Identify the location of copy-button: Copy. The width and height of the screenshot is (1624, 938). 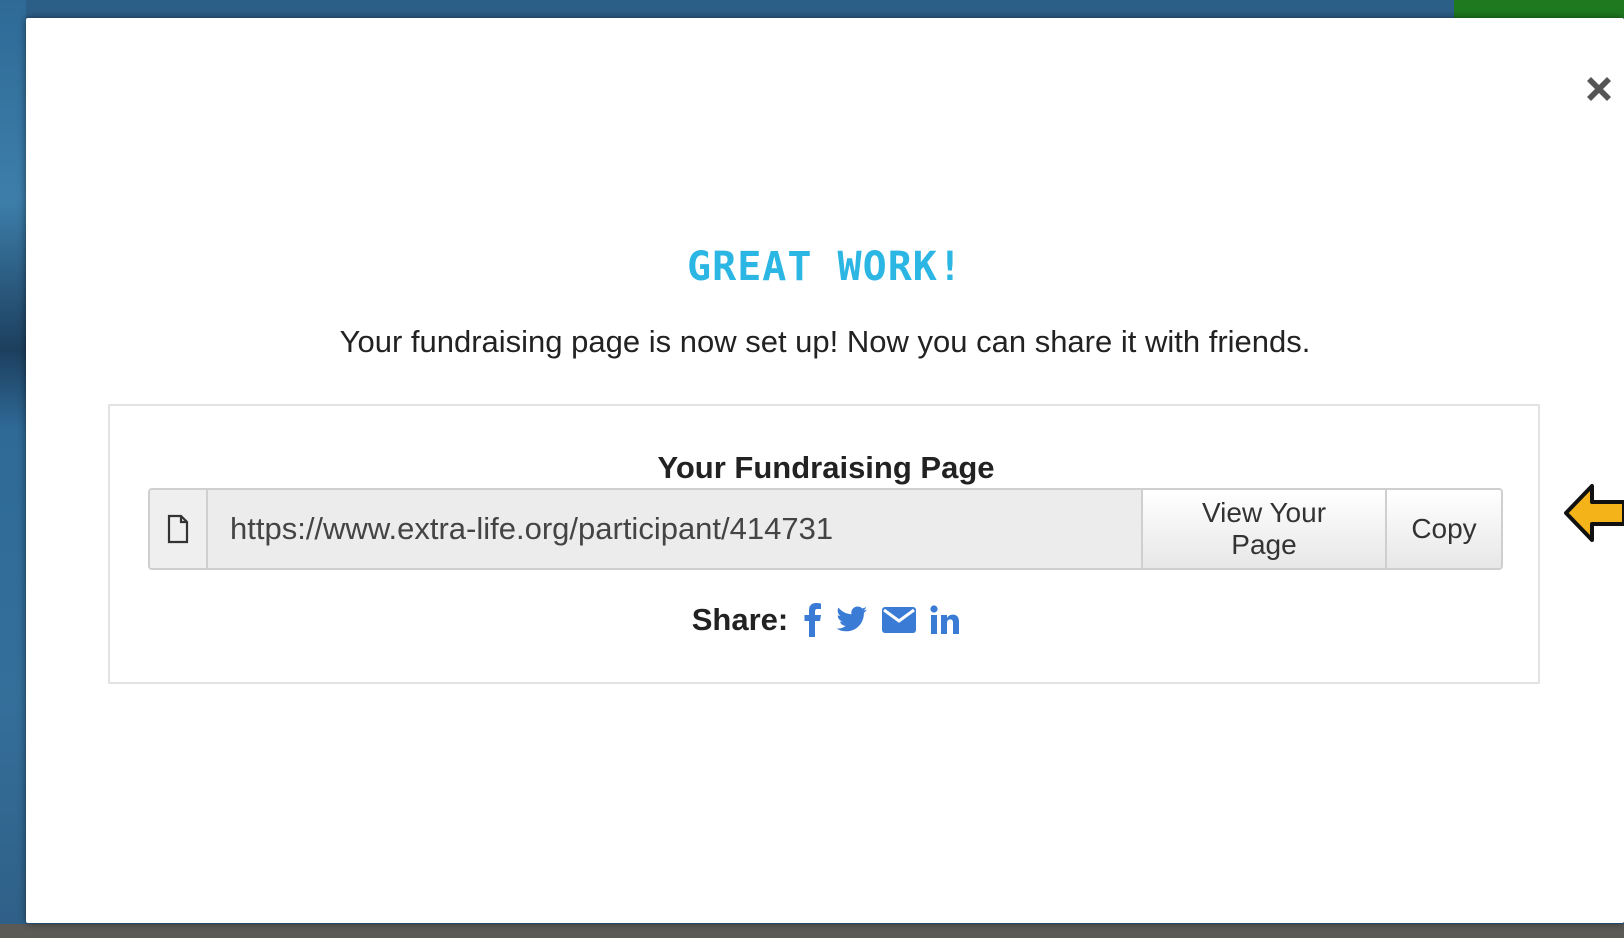
(1443, 529).